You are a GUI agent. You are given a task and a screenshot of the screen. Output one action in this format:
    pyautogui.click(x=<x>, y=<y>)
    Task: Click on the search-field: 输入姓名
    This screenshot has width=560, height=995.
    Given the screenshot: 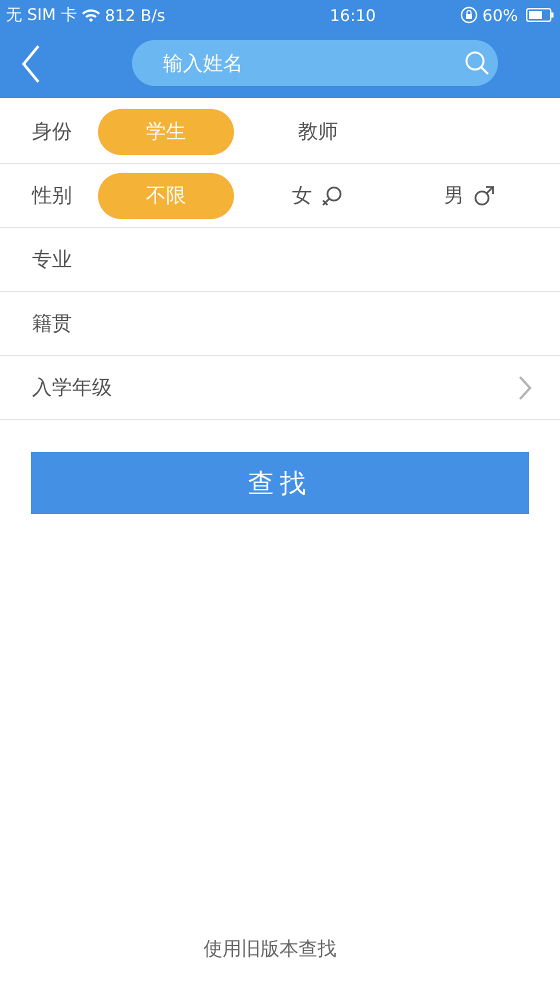 What is the action you would take?
    pyautogui.click(x=315, y=63)
    